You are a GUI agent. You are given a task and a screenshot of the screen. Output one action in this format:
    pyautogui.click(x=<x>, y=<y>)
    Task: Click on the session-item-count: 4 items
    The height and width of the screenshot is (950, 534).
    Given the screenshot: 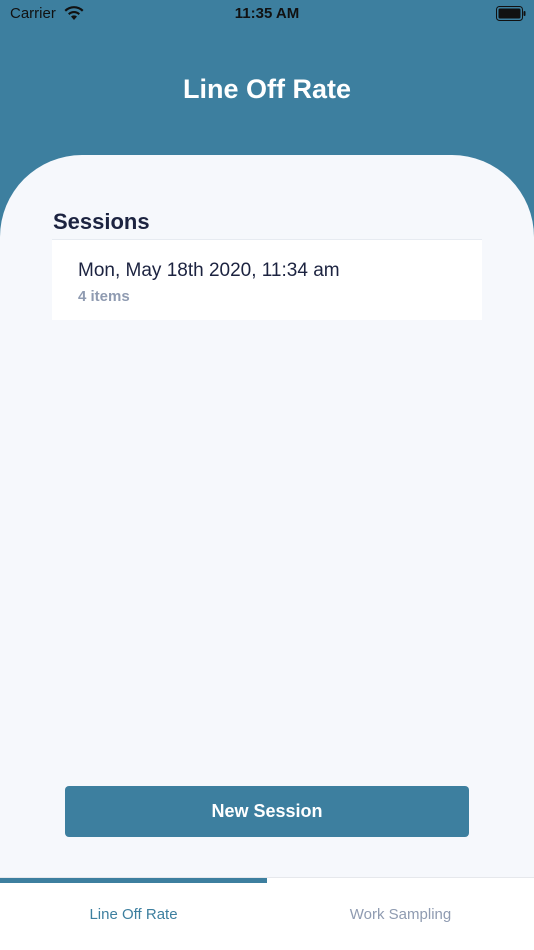 What is the action you would take?
    pyautogui.click(x=104, y=296)
    